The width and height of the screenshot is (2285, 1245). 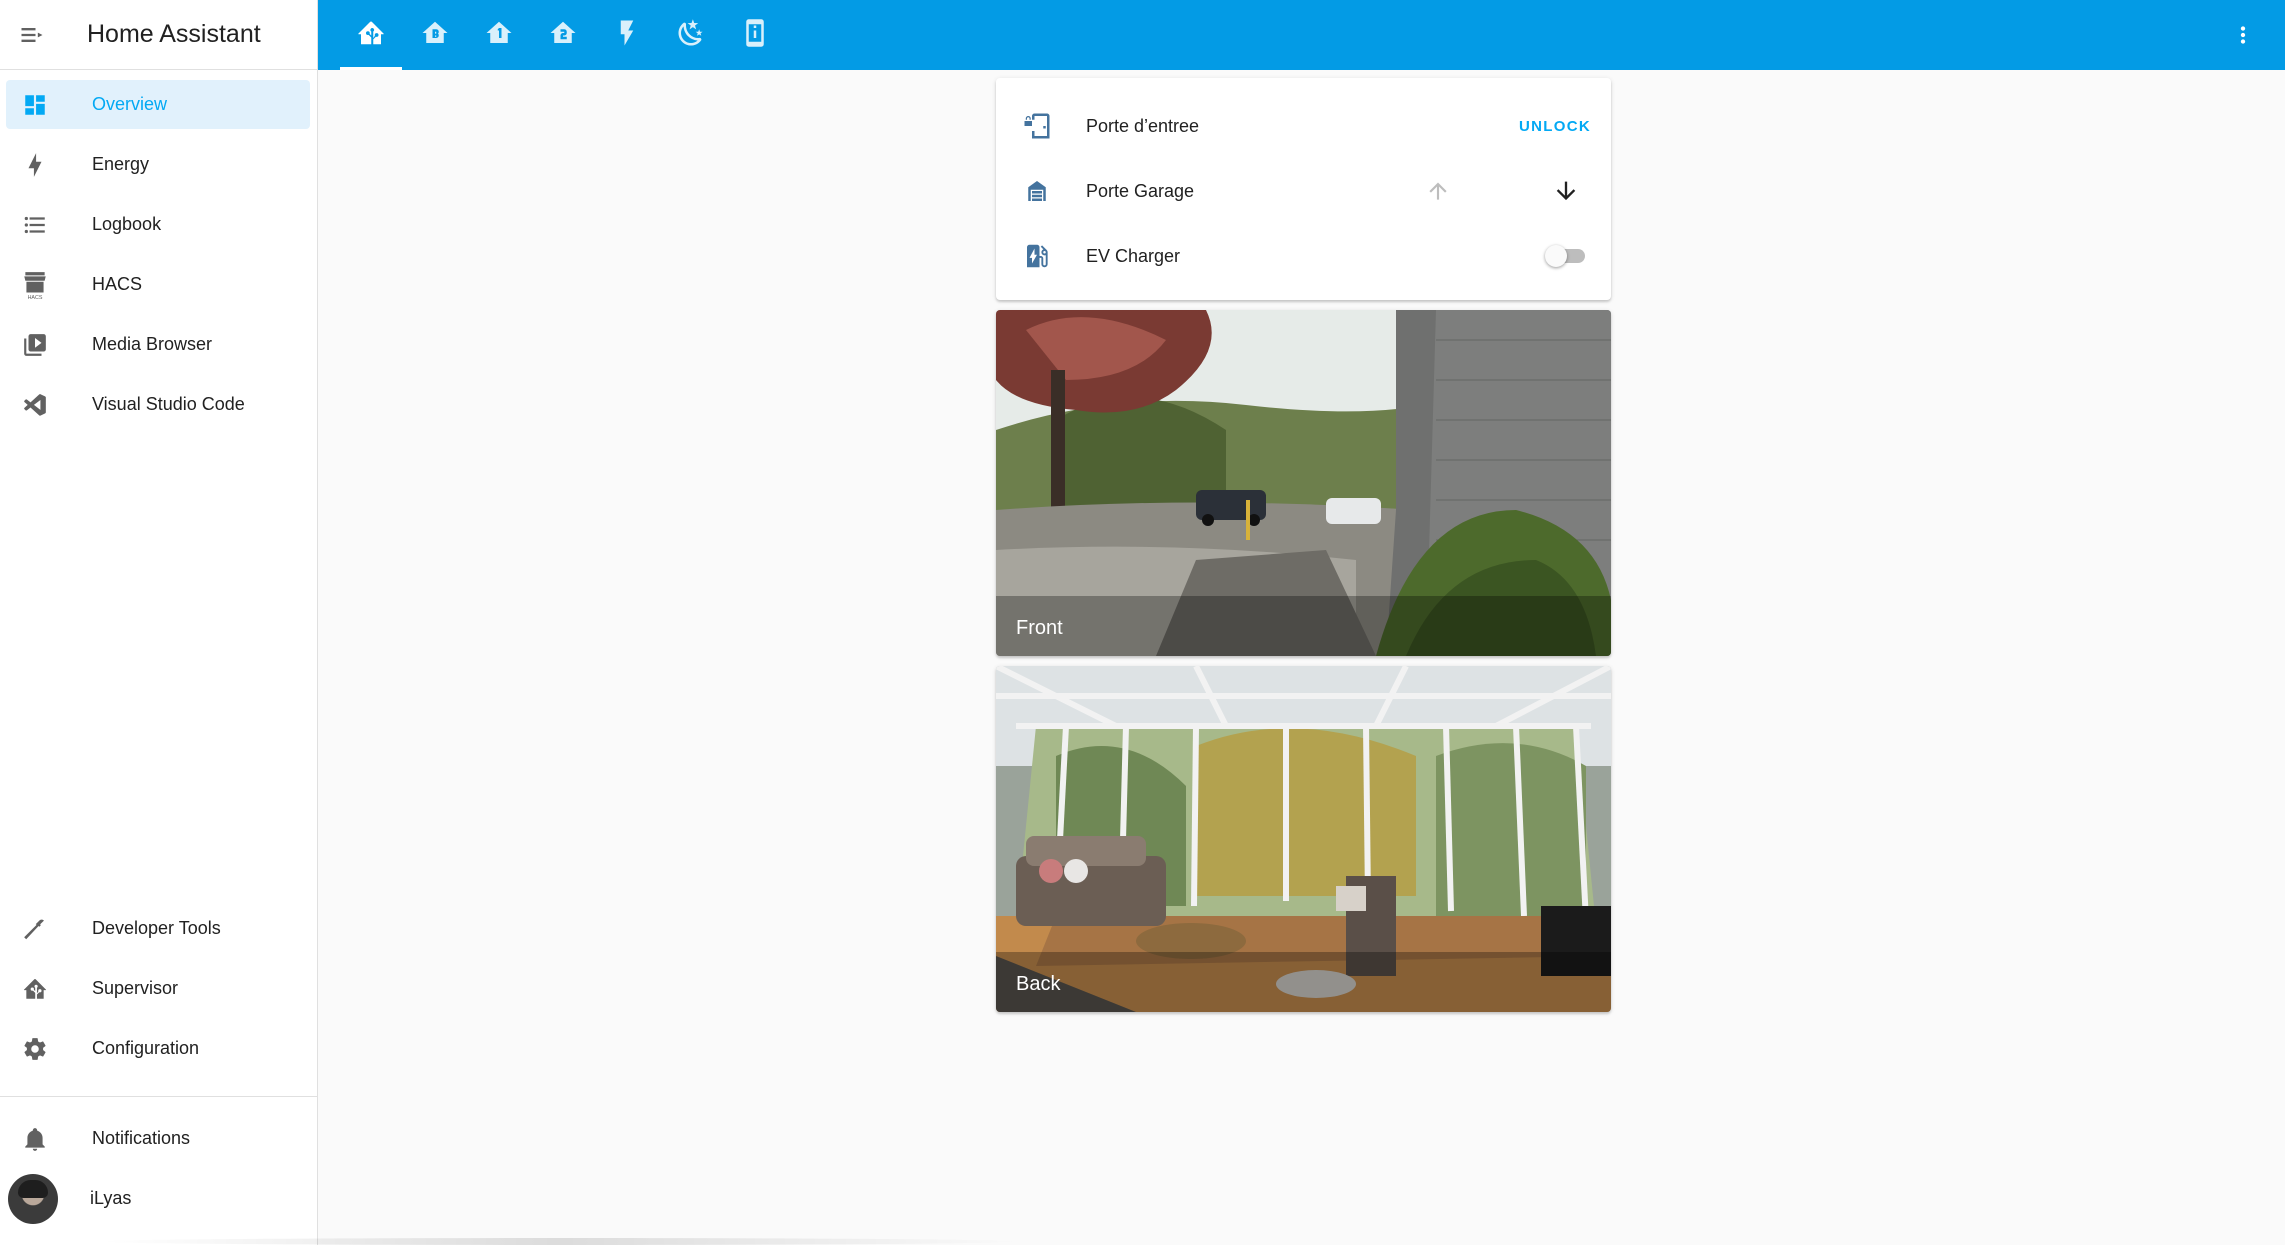 I want to click on close-cover-button, so click(x=1566, y=191).